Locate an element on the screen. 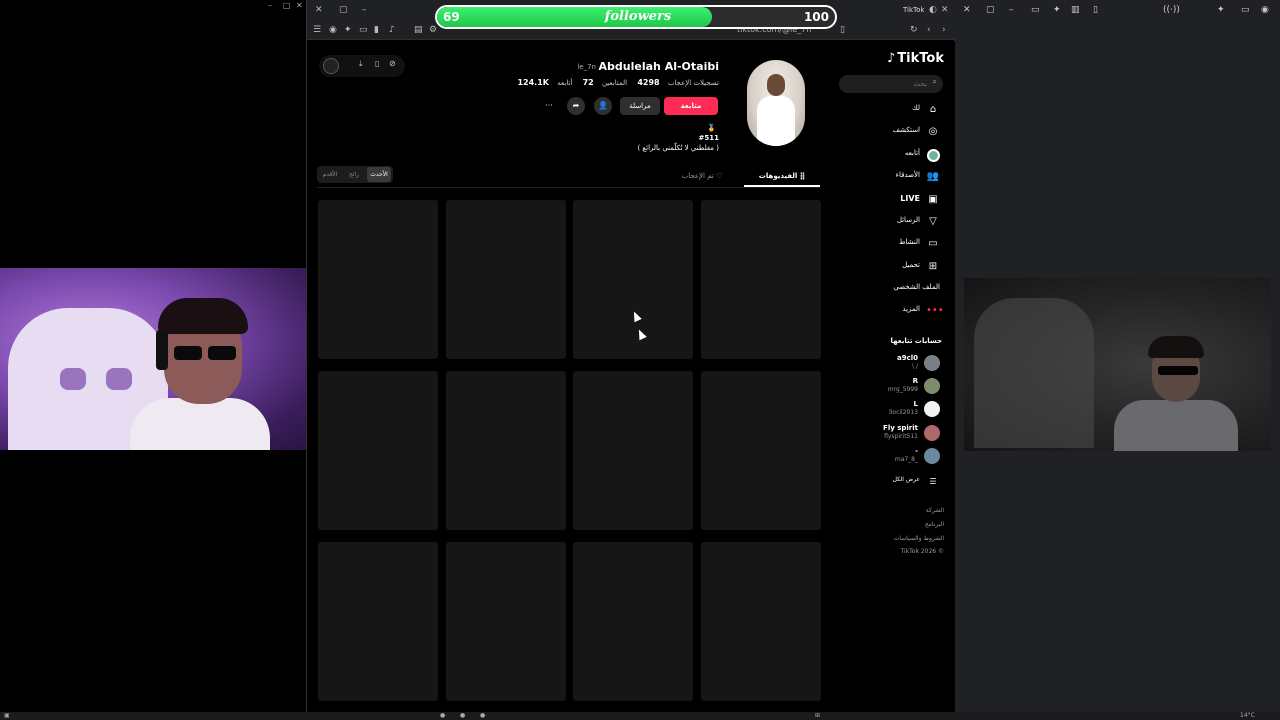  puzzle-icon: ✦ is located at coordinates (1057, 10).